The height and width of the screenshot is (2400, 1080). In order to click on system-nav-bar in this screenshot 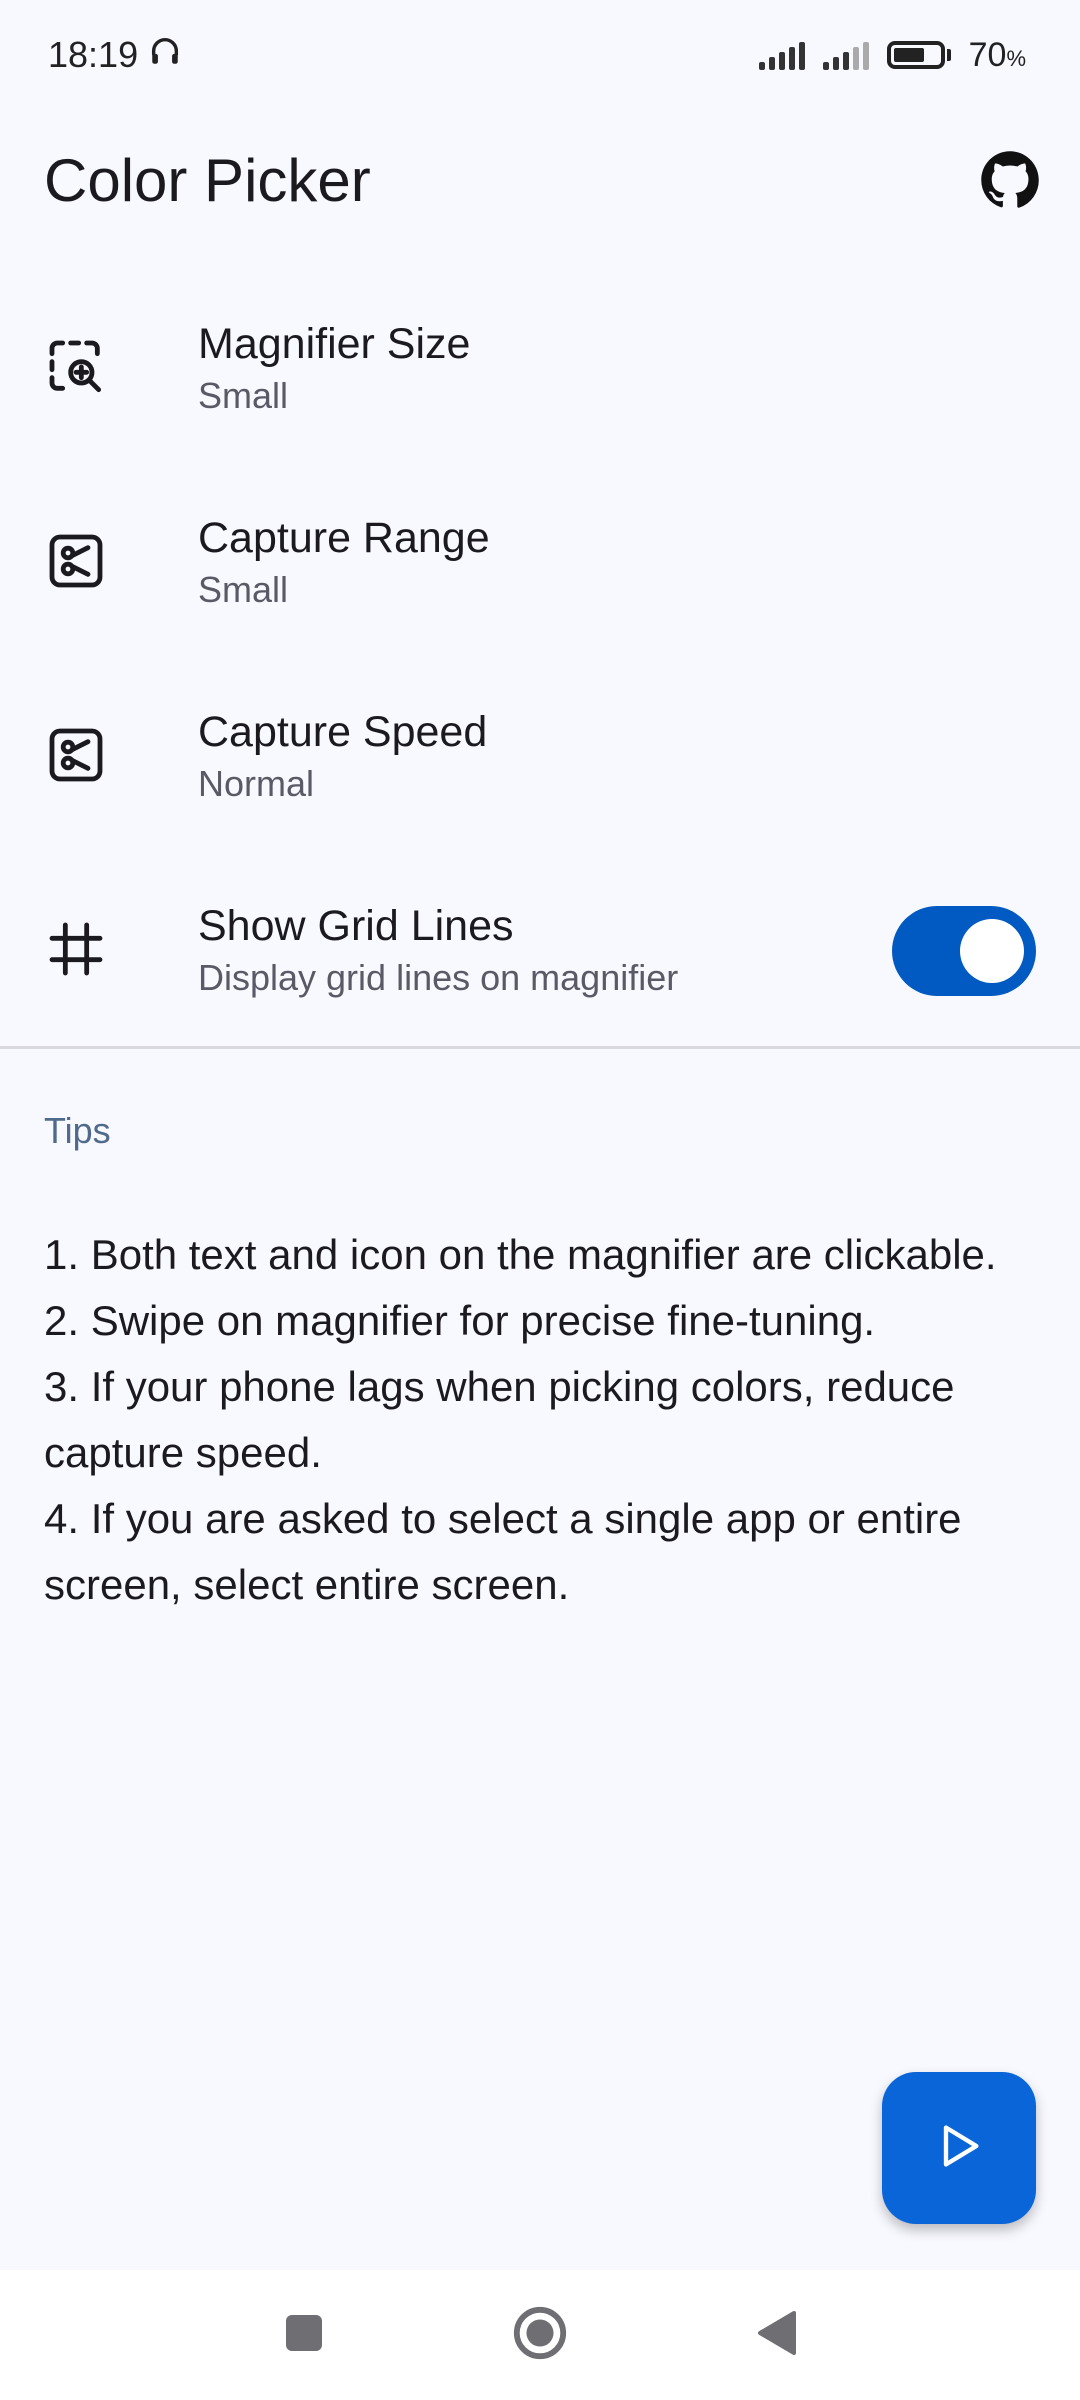, I will do `click(540, 2335)`.